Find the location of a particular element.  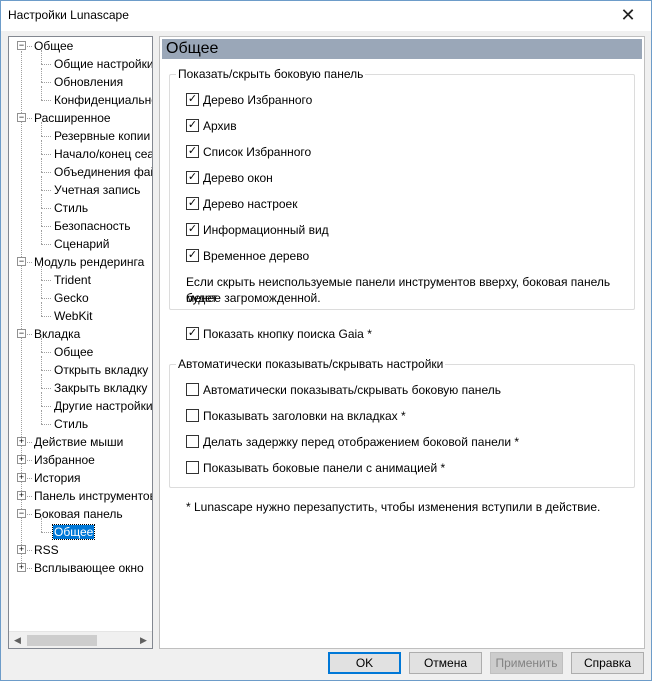

tree-node: Модуль рендеринга is located at coordinates (89, 262).